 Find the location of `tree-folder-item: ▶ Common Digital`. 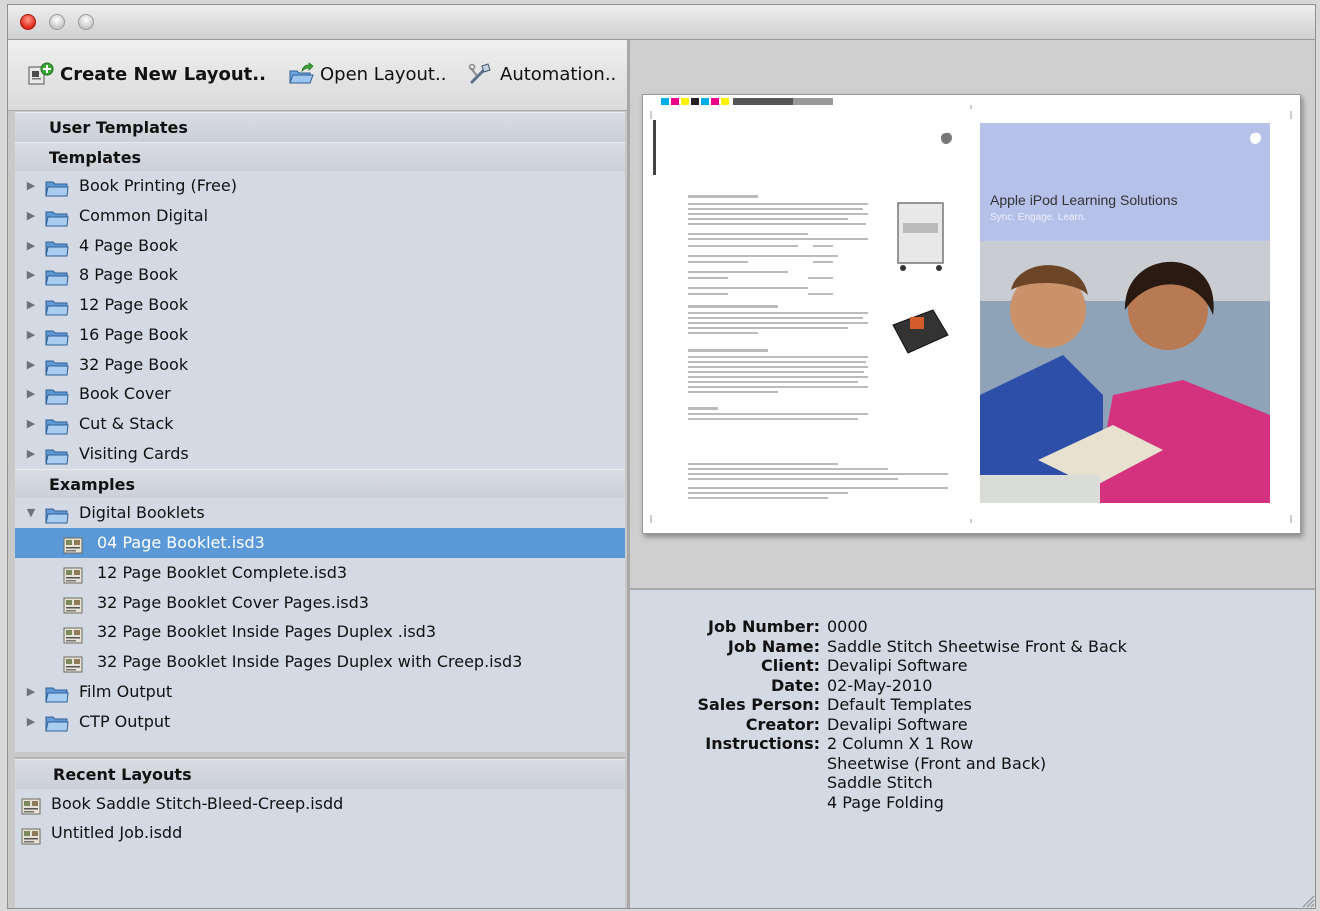

tree-folder-item: ▶ Common Digital is located at coordinates (320, 216).